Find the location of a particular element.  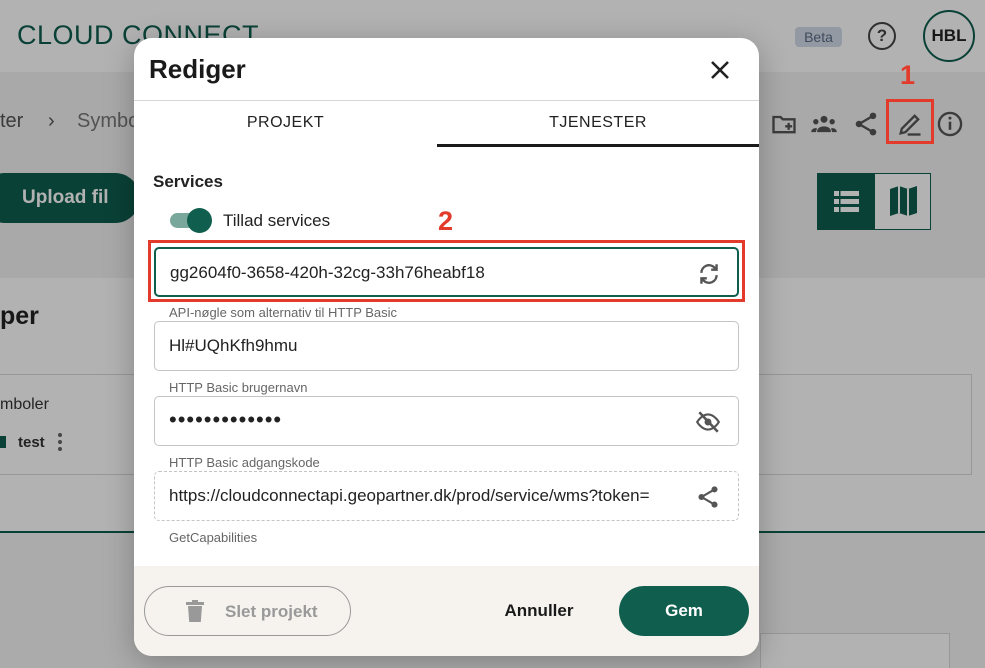

delete-project-button: Slet projekt is located at coordinates (247, 611).